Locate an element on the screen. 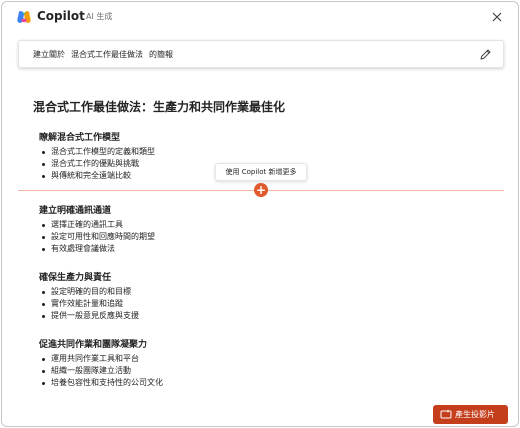 The height and width of the screenshot is (428, 520). list-item: 培養包容性和支持性的公司文化 is located at coordinates (101, 383).